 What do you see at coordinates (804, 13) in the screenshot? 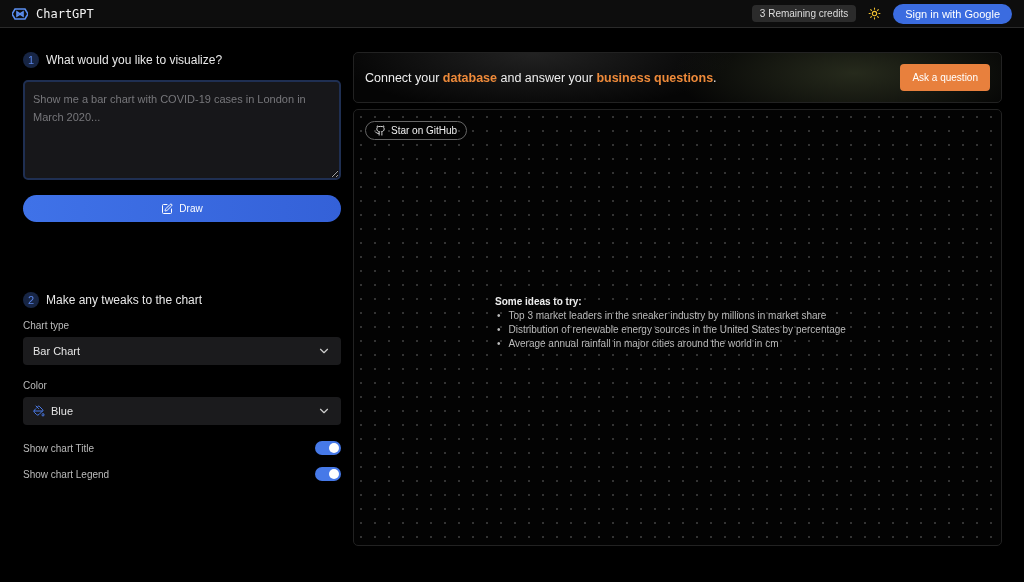
I see `credits-badge: 3 Remaining credits` at bounding box center [804, 13].